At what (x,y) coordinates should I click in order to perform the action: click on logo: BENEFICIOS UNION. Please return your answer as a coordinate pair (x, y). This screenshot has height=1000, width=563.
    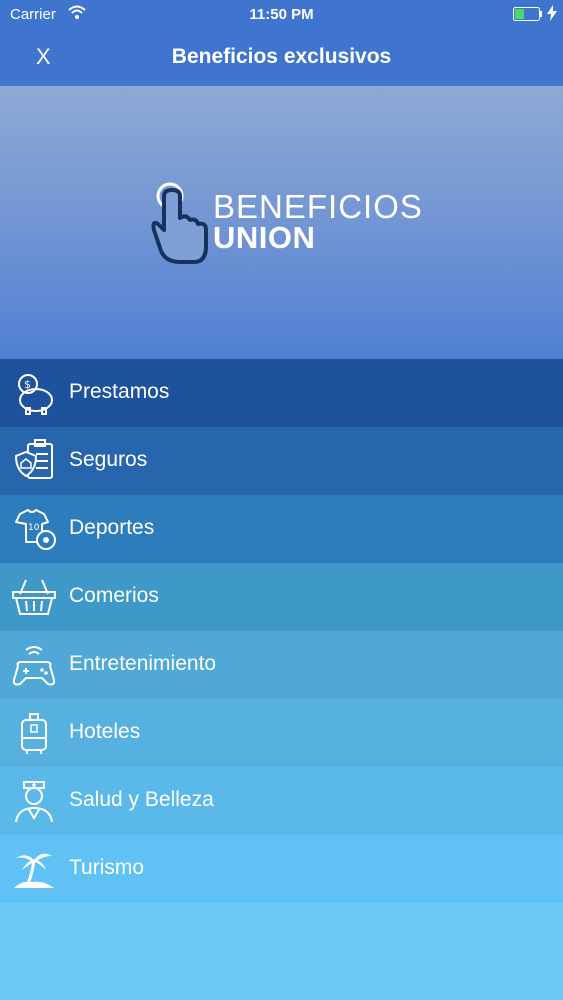
    Looking at the image, I should click on (290, 227).